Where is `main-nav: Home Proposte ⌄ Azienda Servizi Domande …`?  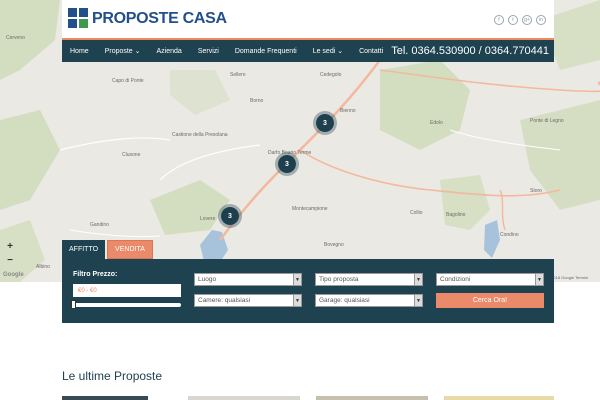 main-nav: Home Proposte ⌄ Azienda Servizi Domande … is located at coordinates (308, 50).